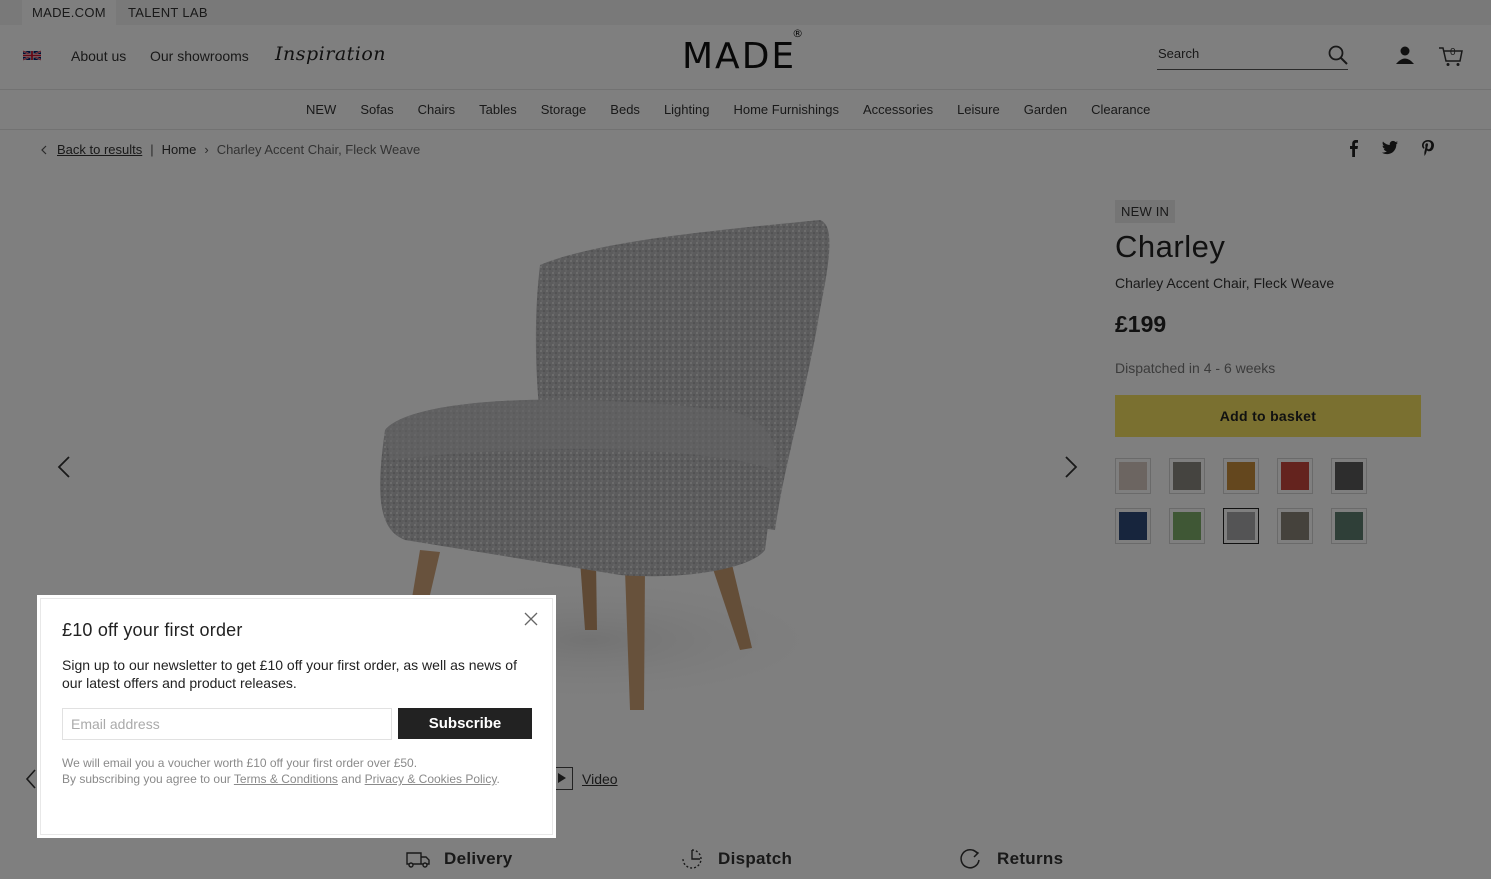  I want to click on period-text: ., so click(498, 779).